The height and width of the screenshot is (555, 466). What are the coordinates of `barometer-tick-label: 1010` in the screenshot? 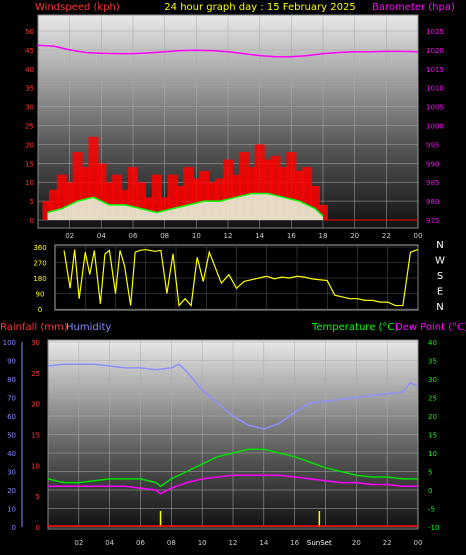 It's located at (435, 89).